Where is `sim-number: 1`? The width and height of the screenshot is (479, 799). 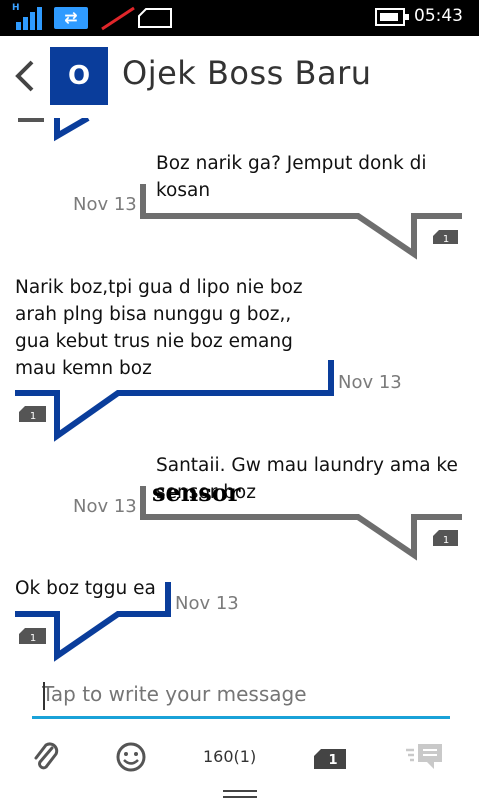 sim-number: 1 is located at coordinates (332, 760).